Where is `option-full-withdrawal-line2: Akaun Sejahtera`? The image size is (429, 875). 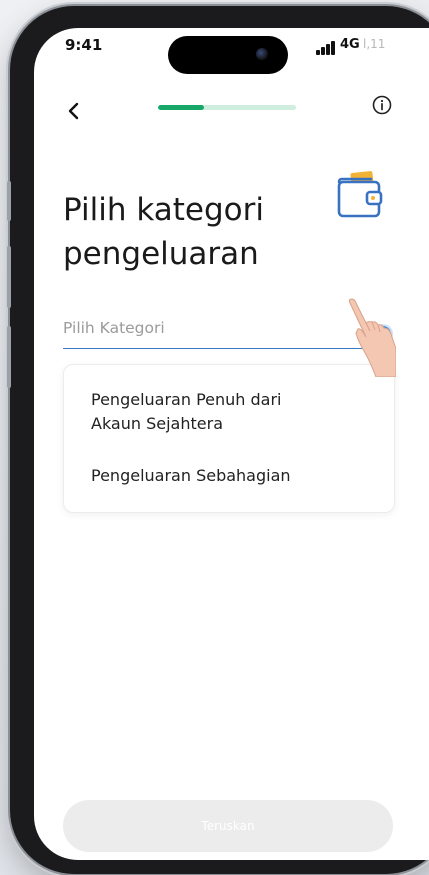 option-full-withdrawal-line2: Akaun Sejahtera is located at coordinates (157, 423).